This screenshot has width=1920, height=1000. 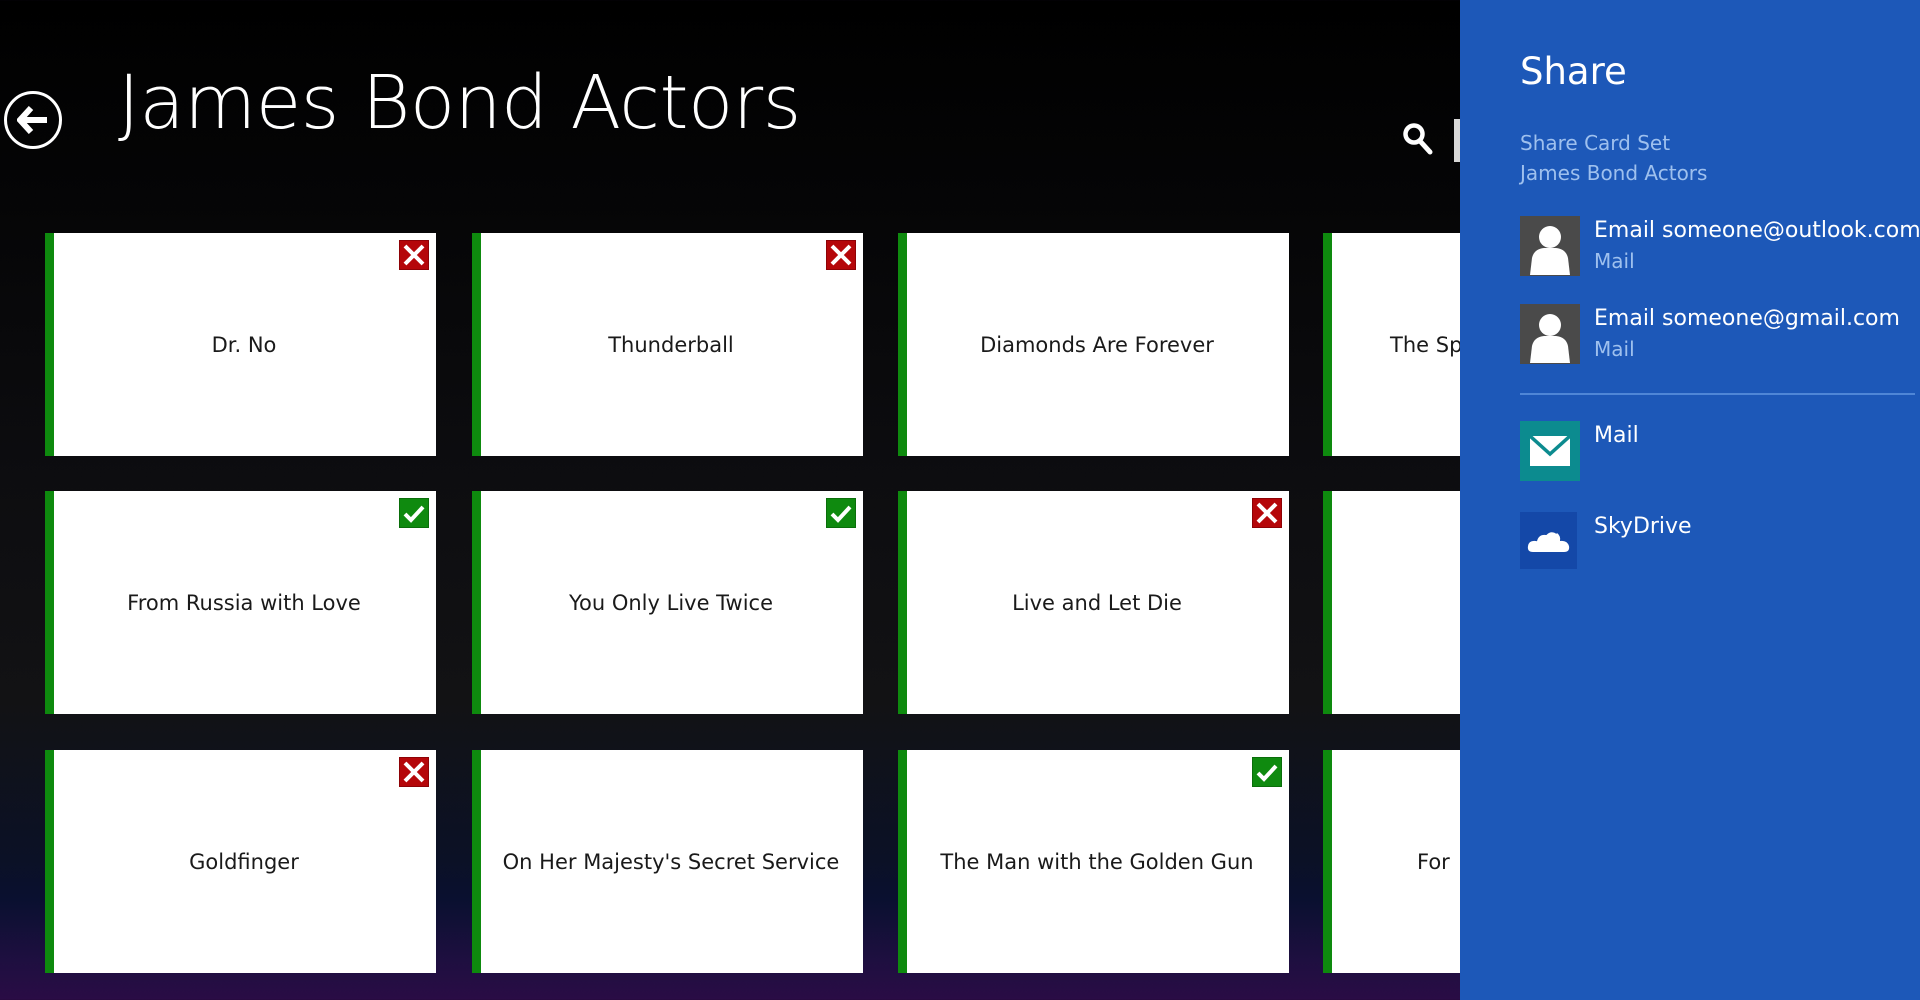 I want to click on card: Thunderball, so click(x=667, y=344).